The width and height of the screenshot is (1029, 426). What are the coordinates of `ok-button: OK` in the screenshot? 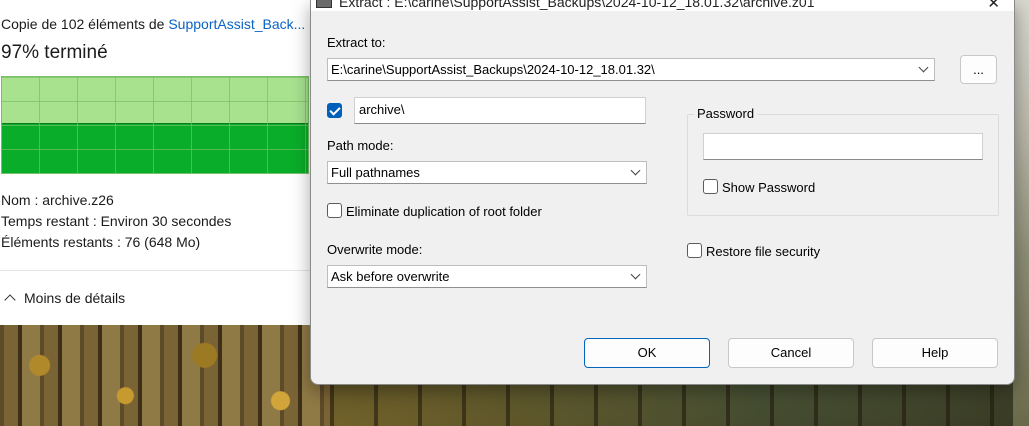 It's located at (647, 353).